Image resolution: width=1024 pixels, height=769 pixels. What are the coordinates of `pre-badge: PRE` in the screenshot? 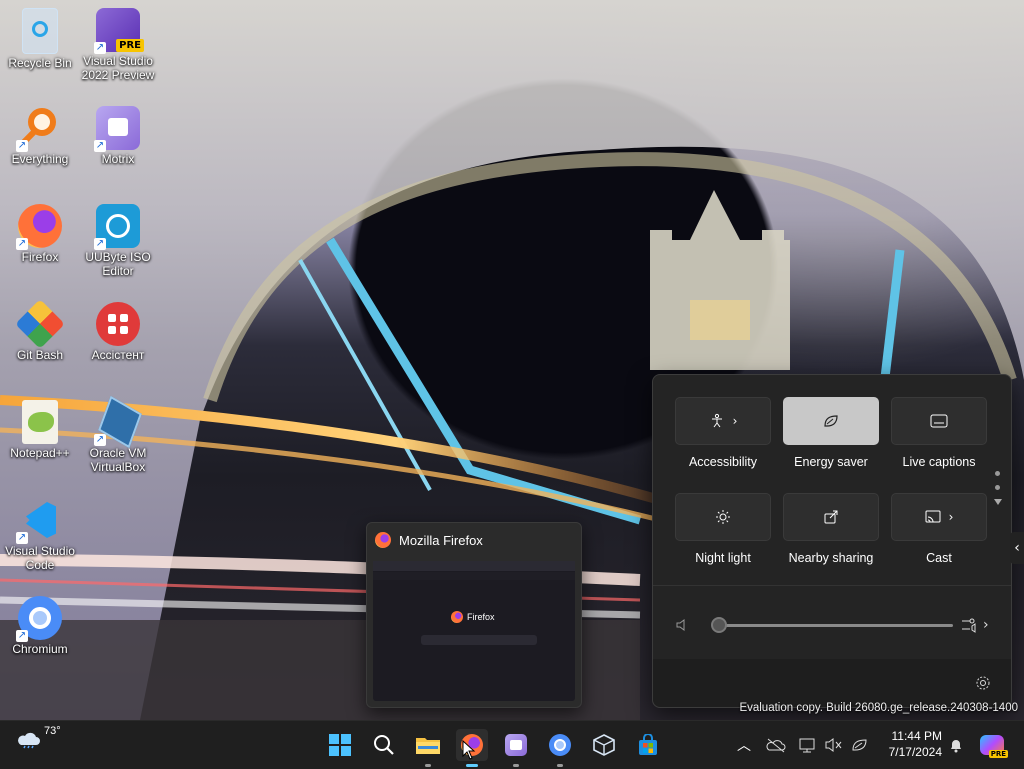 It's located at (130, 45).